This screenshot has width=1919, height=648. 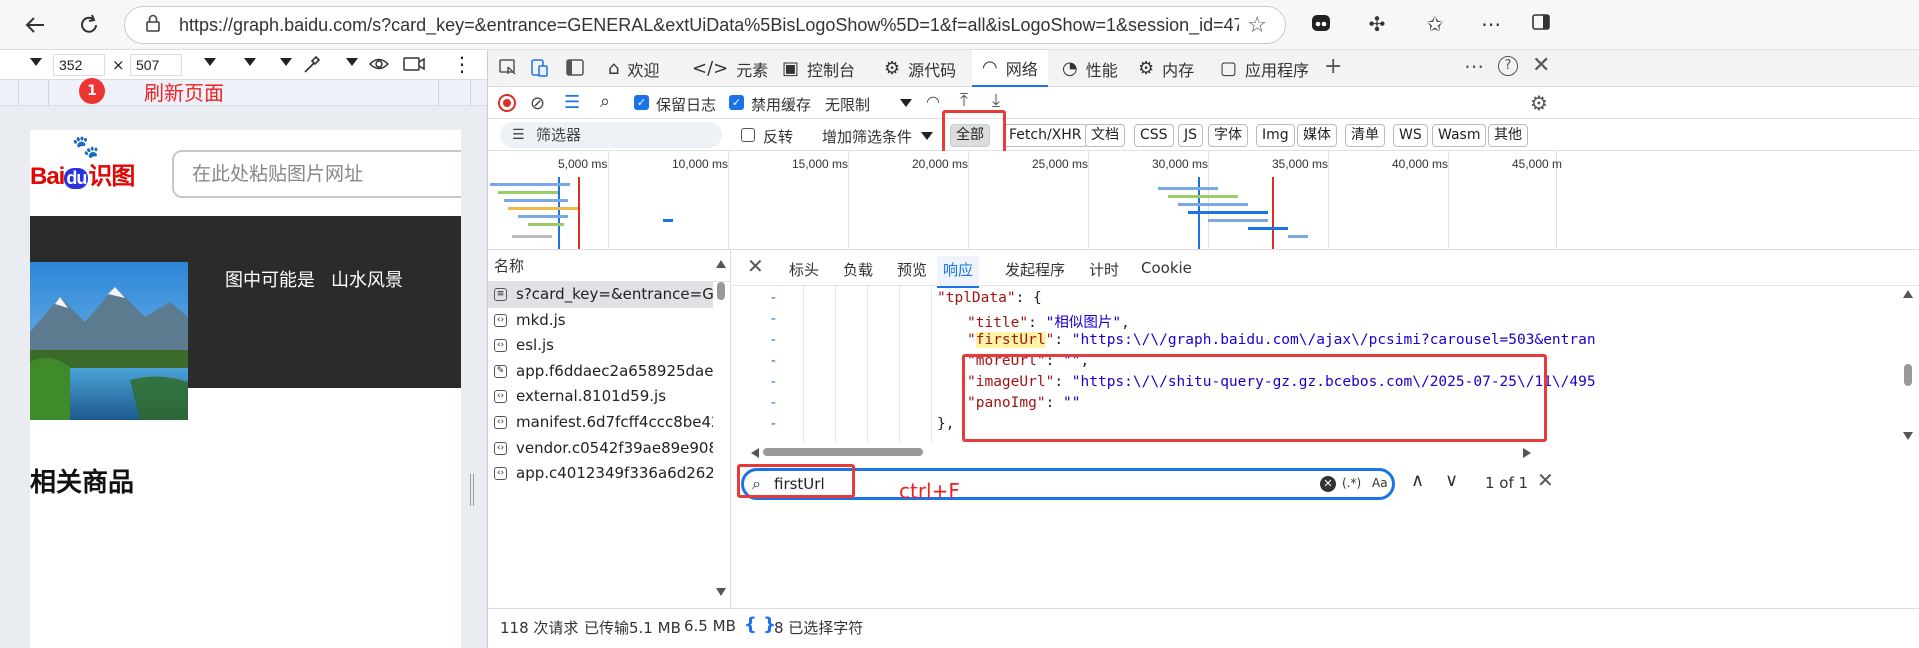 I want to click on script-icon: ‹›, so click(x=500, y=422).